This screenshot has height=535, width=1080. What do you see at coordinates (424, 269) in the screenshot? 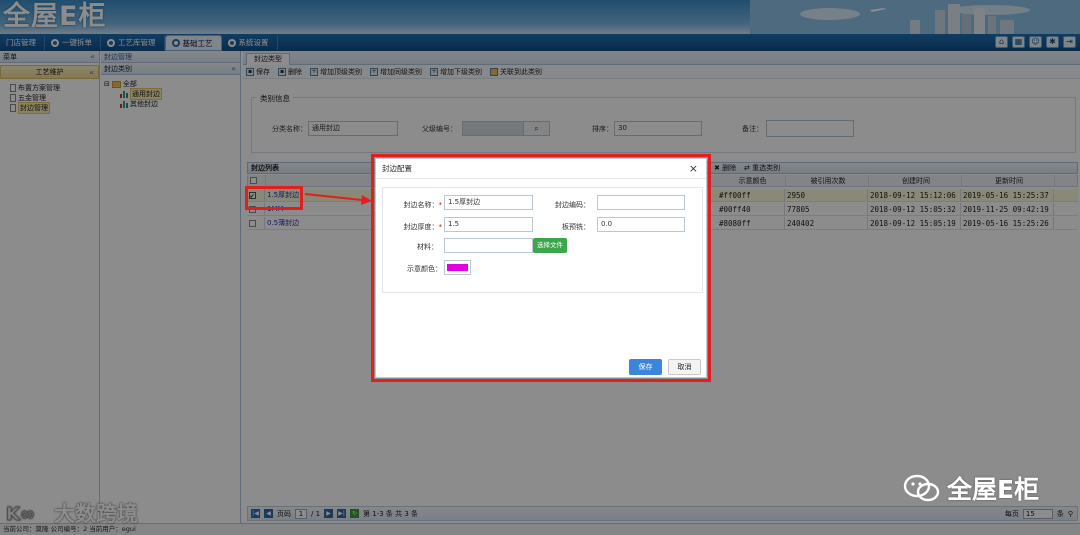
I see `sample-color-label: 示意颜色：` at bounding box center [424, 269].